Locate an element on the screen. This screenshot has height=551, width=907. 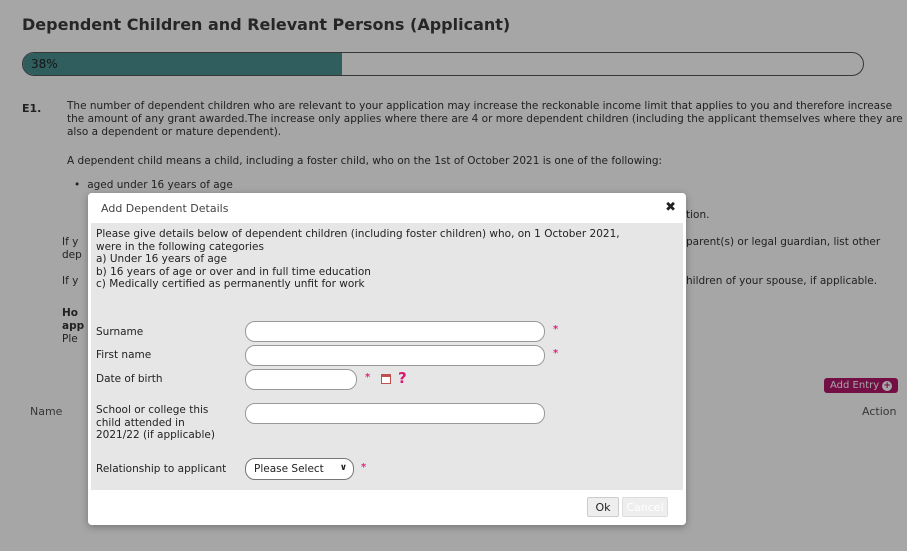
school-input is located at coordinates (395, 413).